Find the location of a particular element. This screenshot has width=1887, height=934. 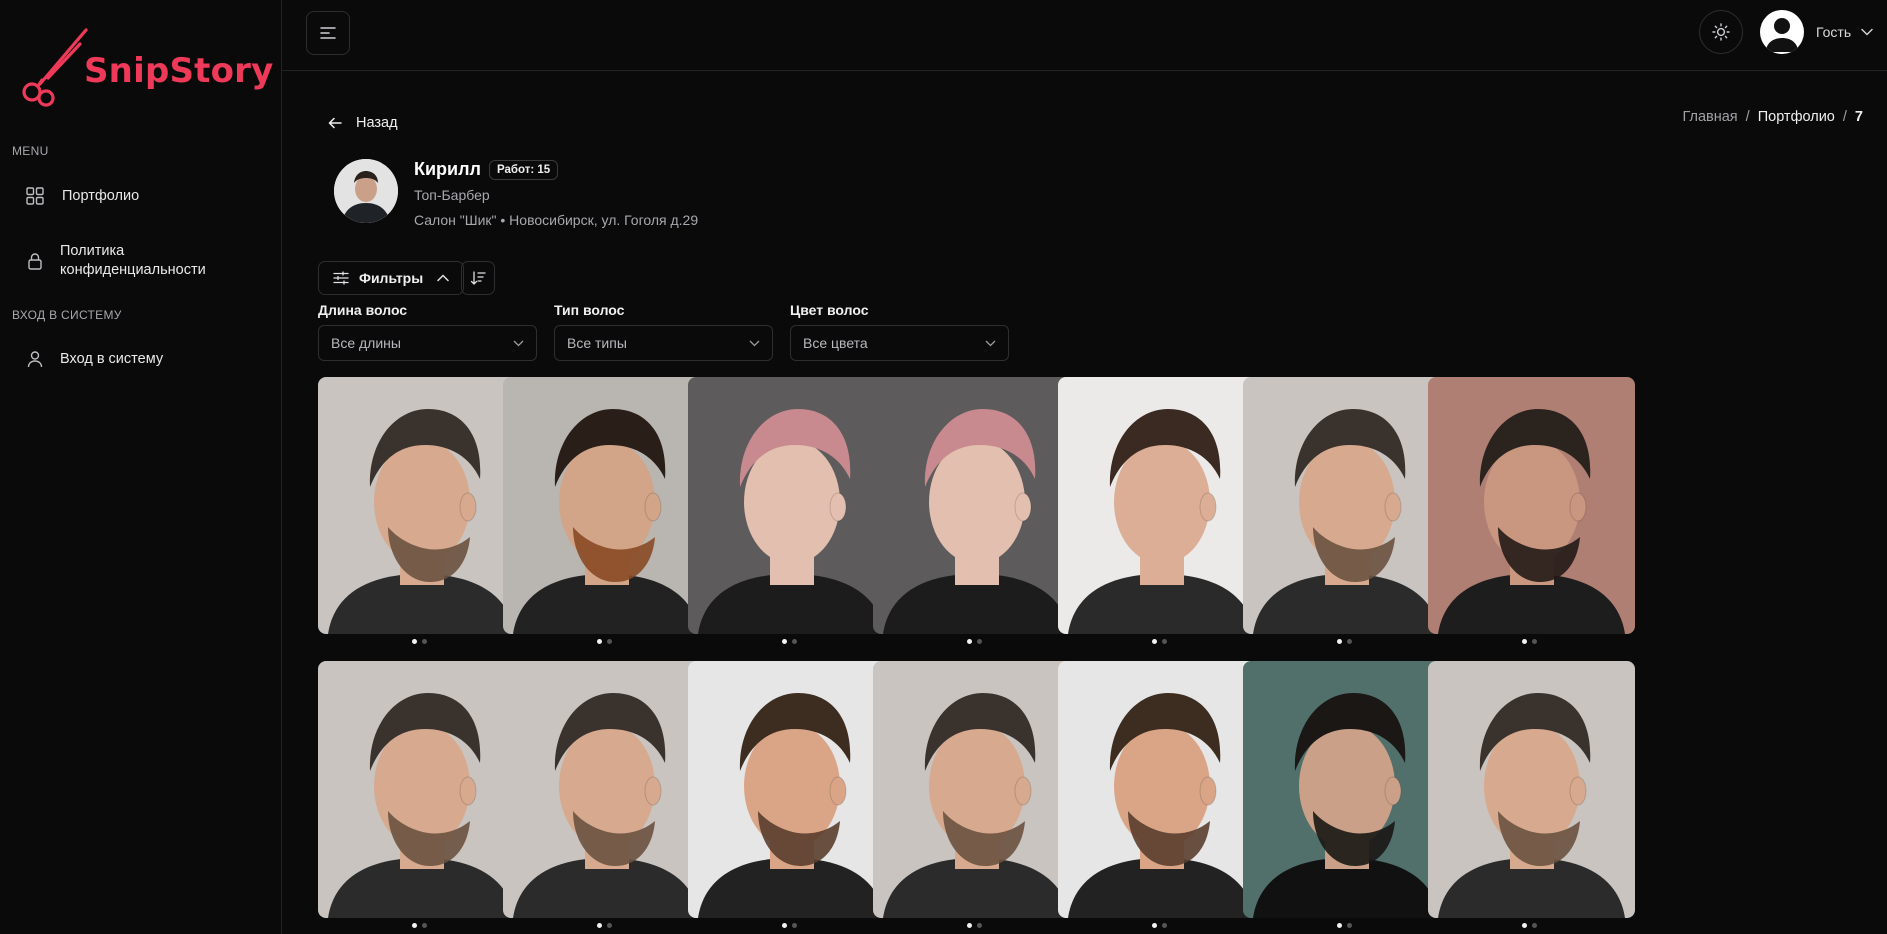

select-value: Все типы is located at coordinates (597, 343).